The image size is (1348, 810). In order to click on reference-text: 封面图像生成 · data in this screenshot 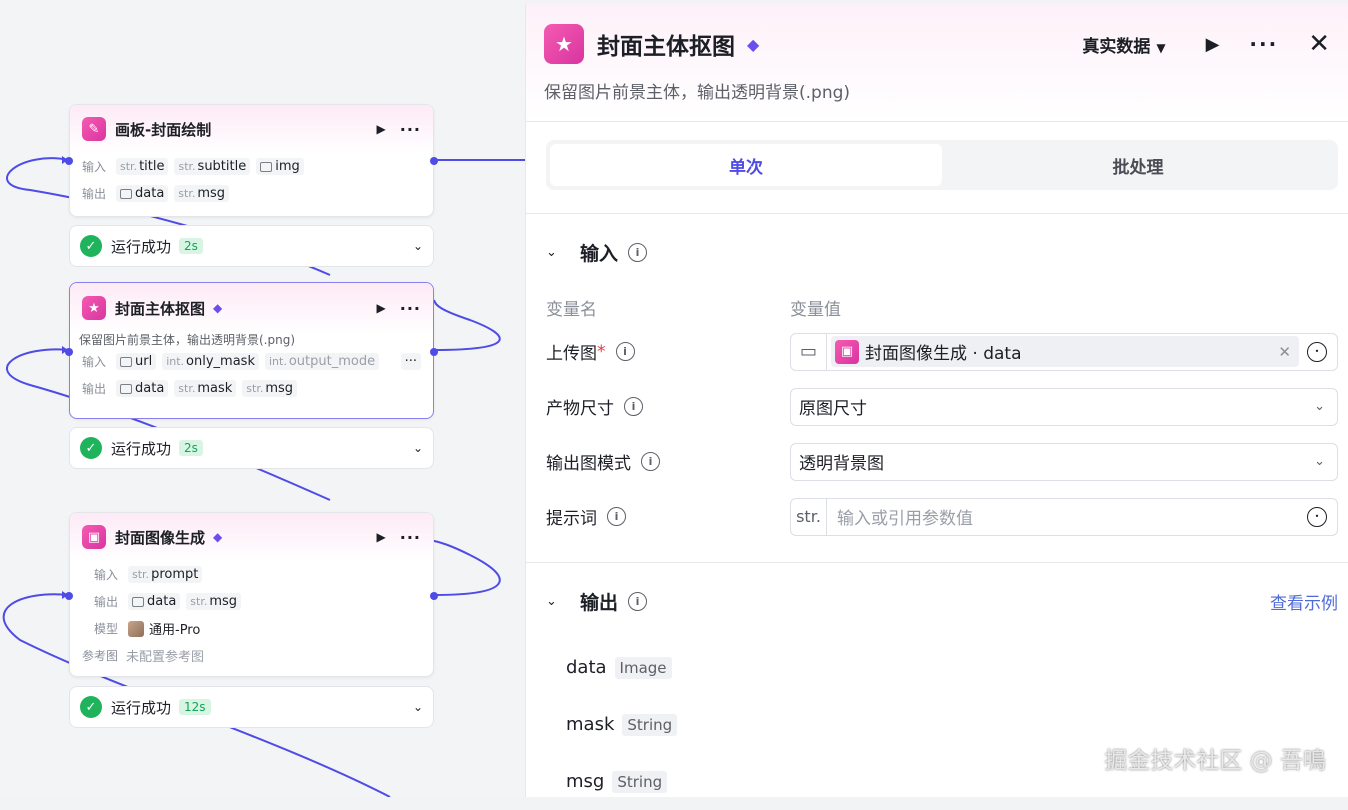, I will do `click(943, 354)`.